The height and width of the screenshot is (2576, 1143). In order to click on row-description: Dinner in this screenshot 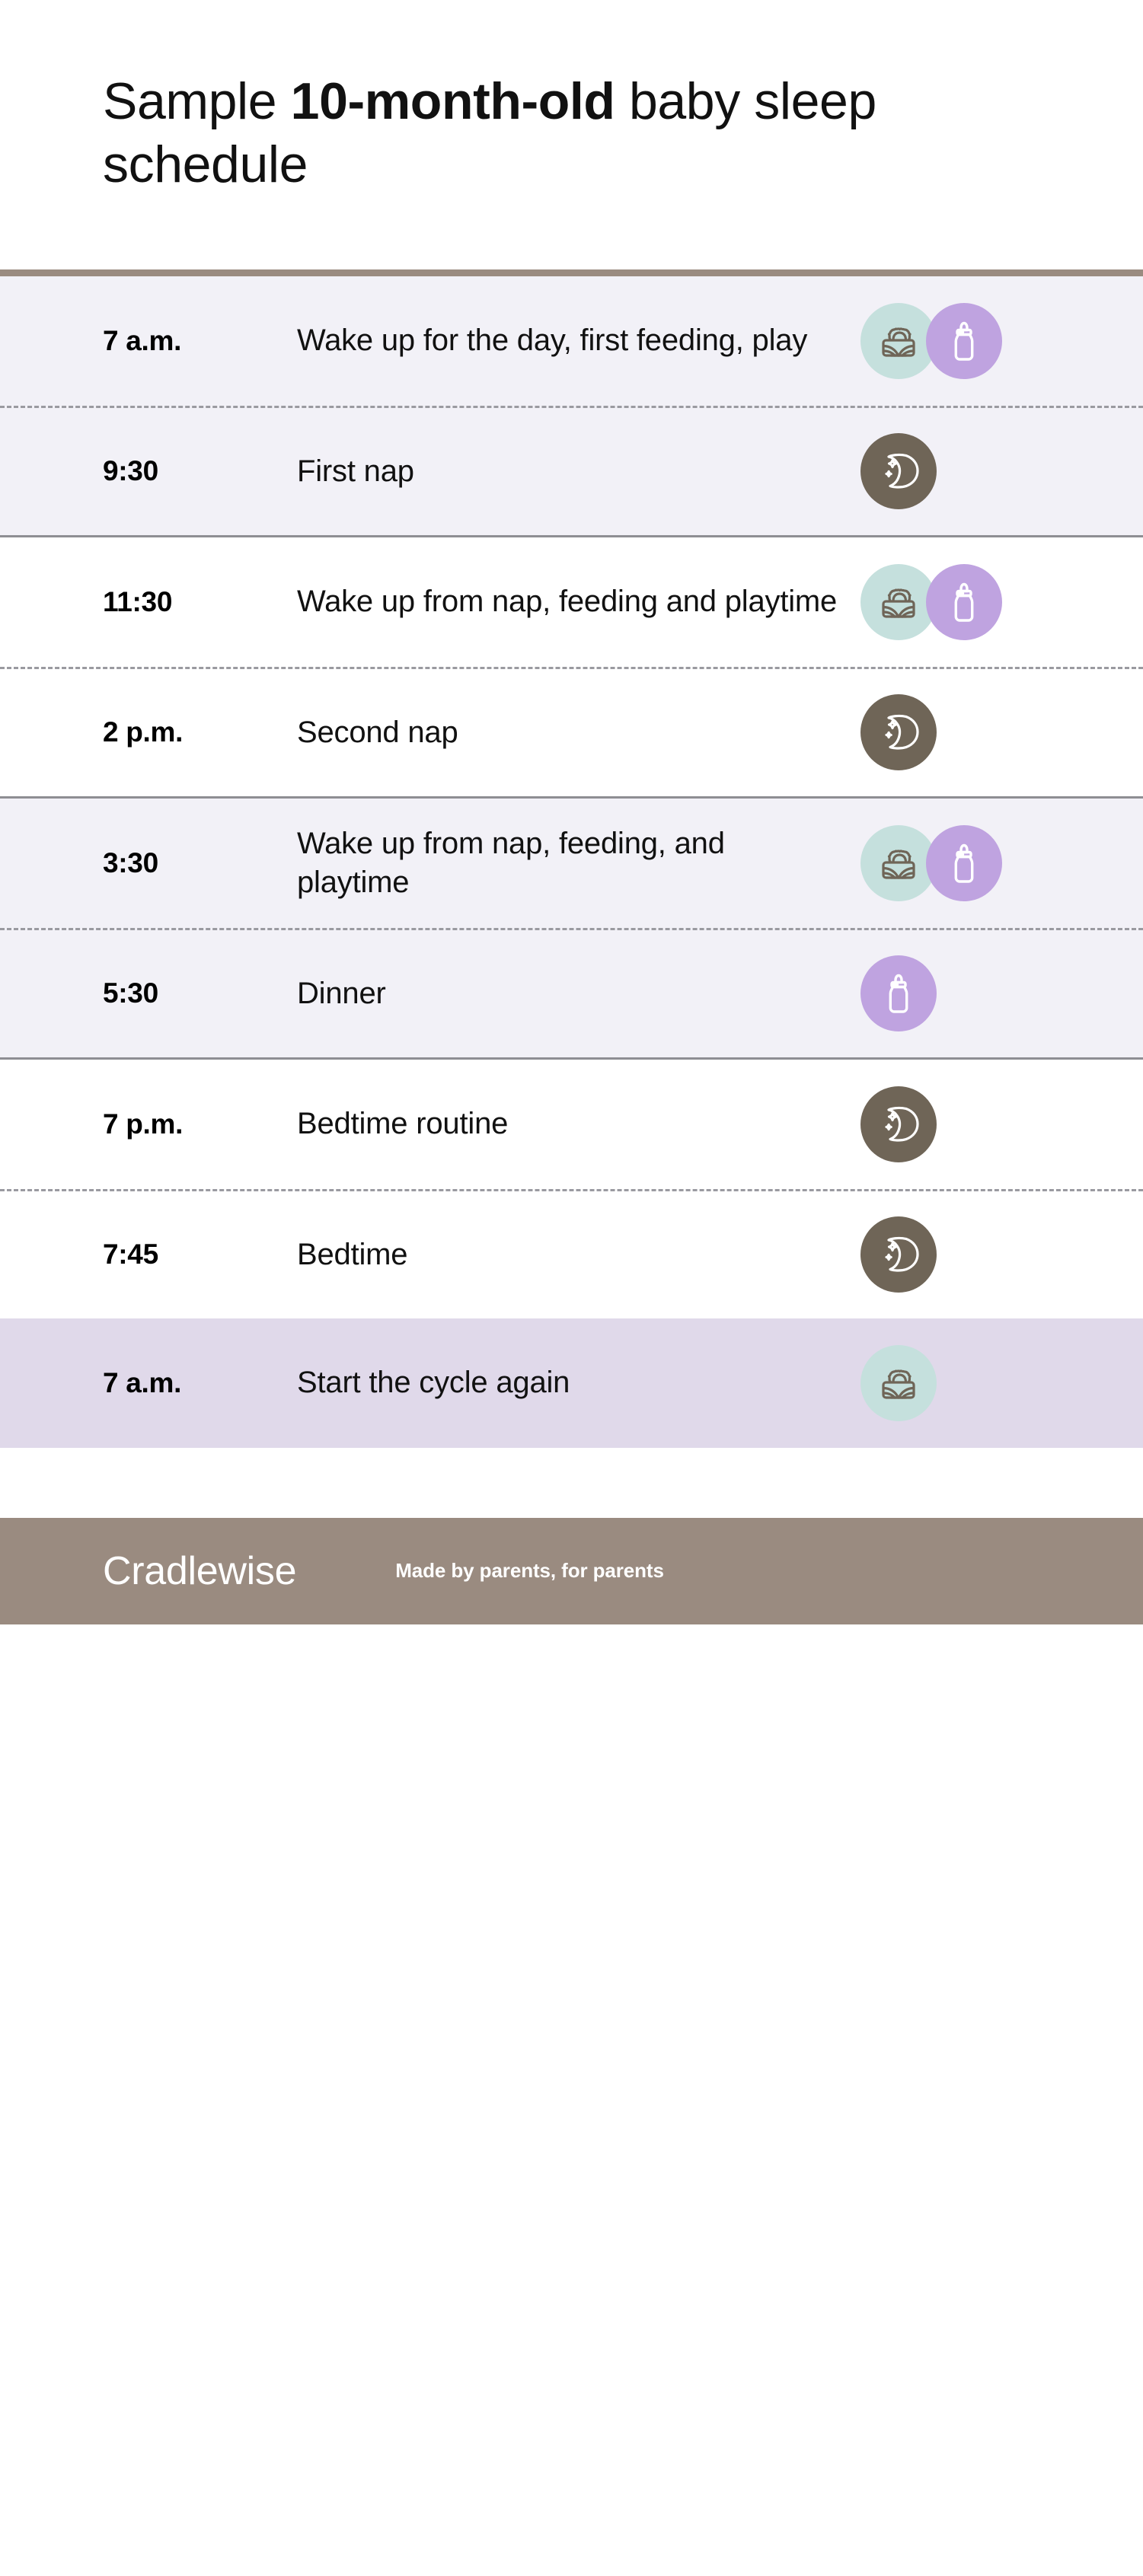, I will do `click(342, 993)`.